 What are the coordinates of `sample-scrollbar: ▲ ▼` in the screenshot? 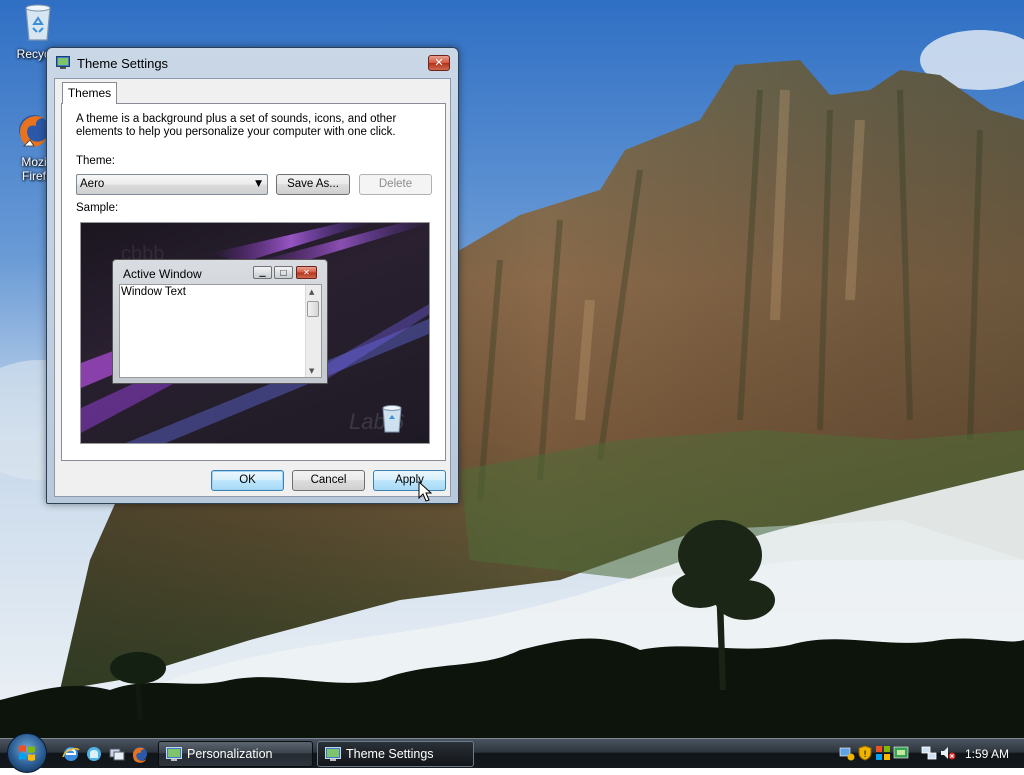 It's located at (313, 331).